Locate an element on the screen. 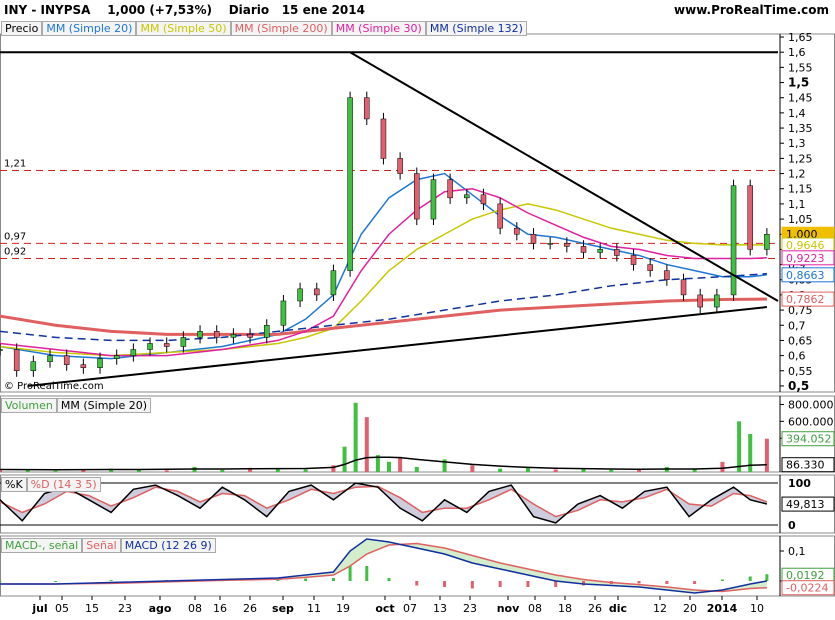  volume-y-tick-label: 600.000 is located at coordinates (811, 421).